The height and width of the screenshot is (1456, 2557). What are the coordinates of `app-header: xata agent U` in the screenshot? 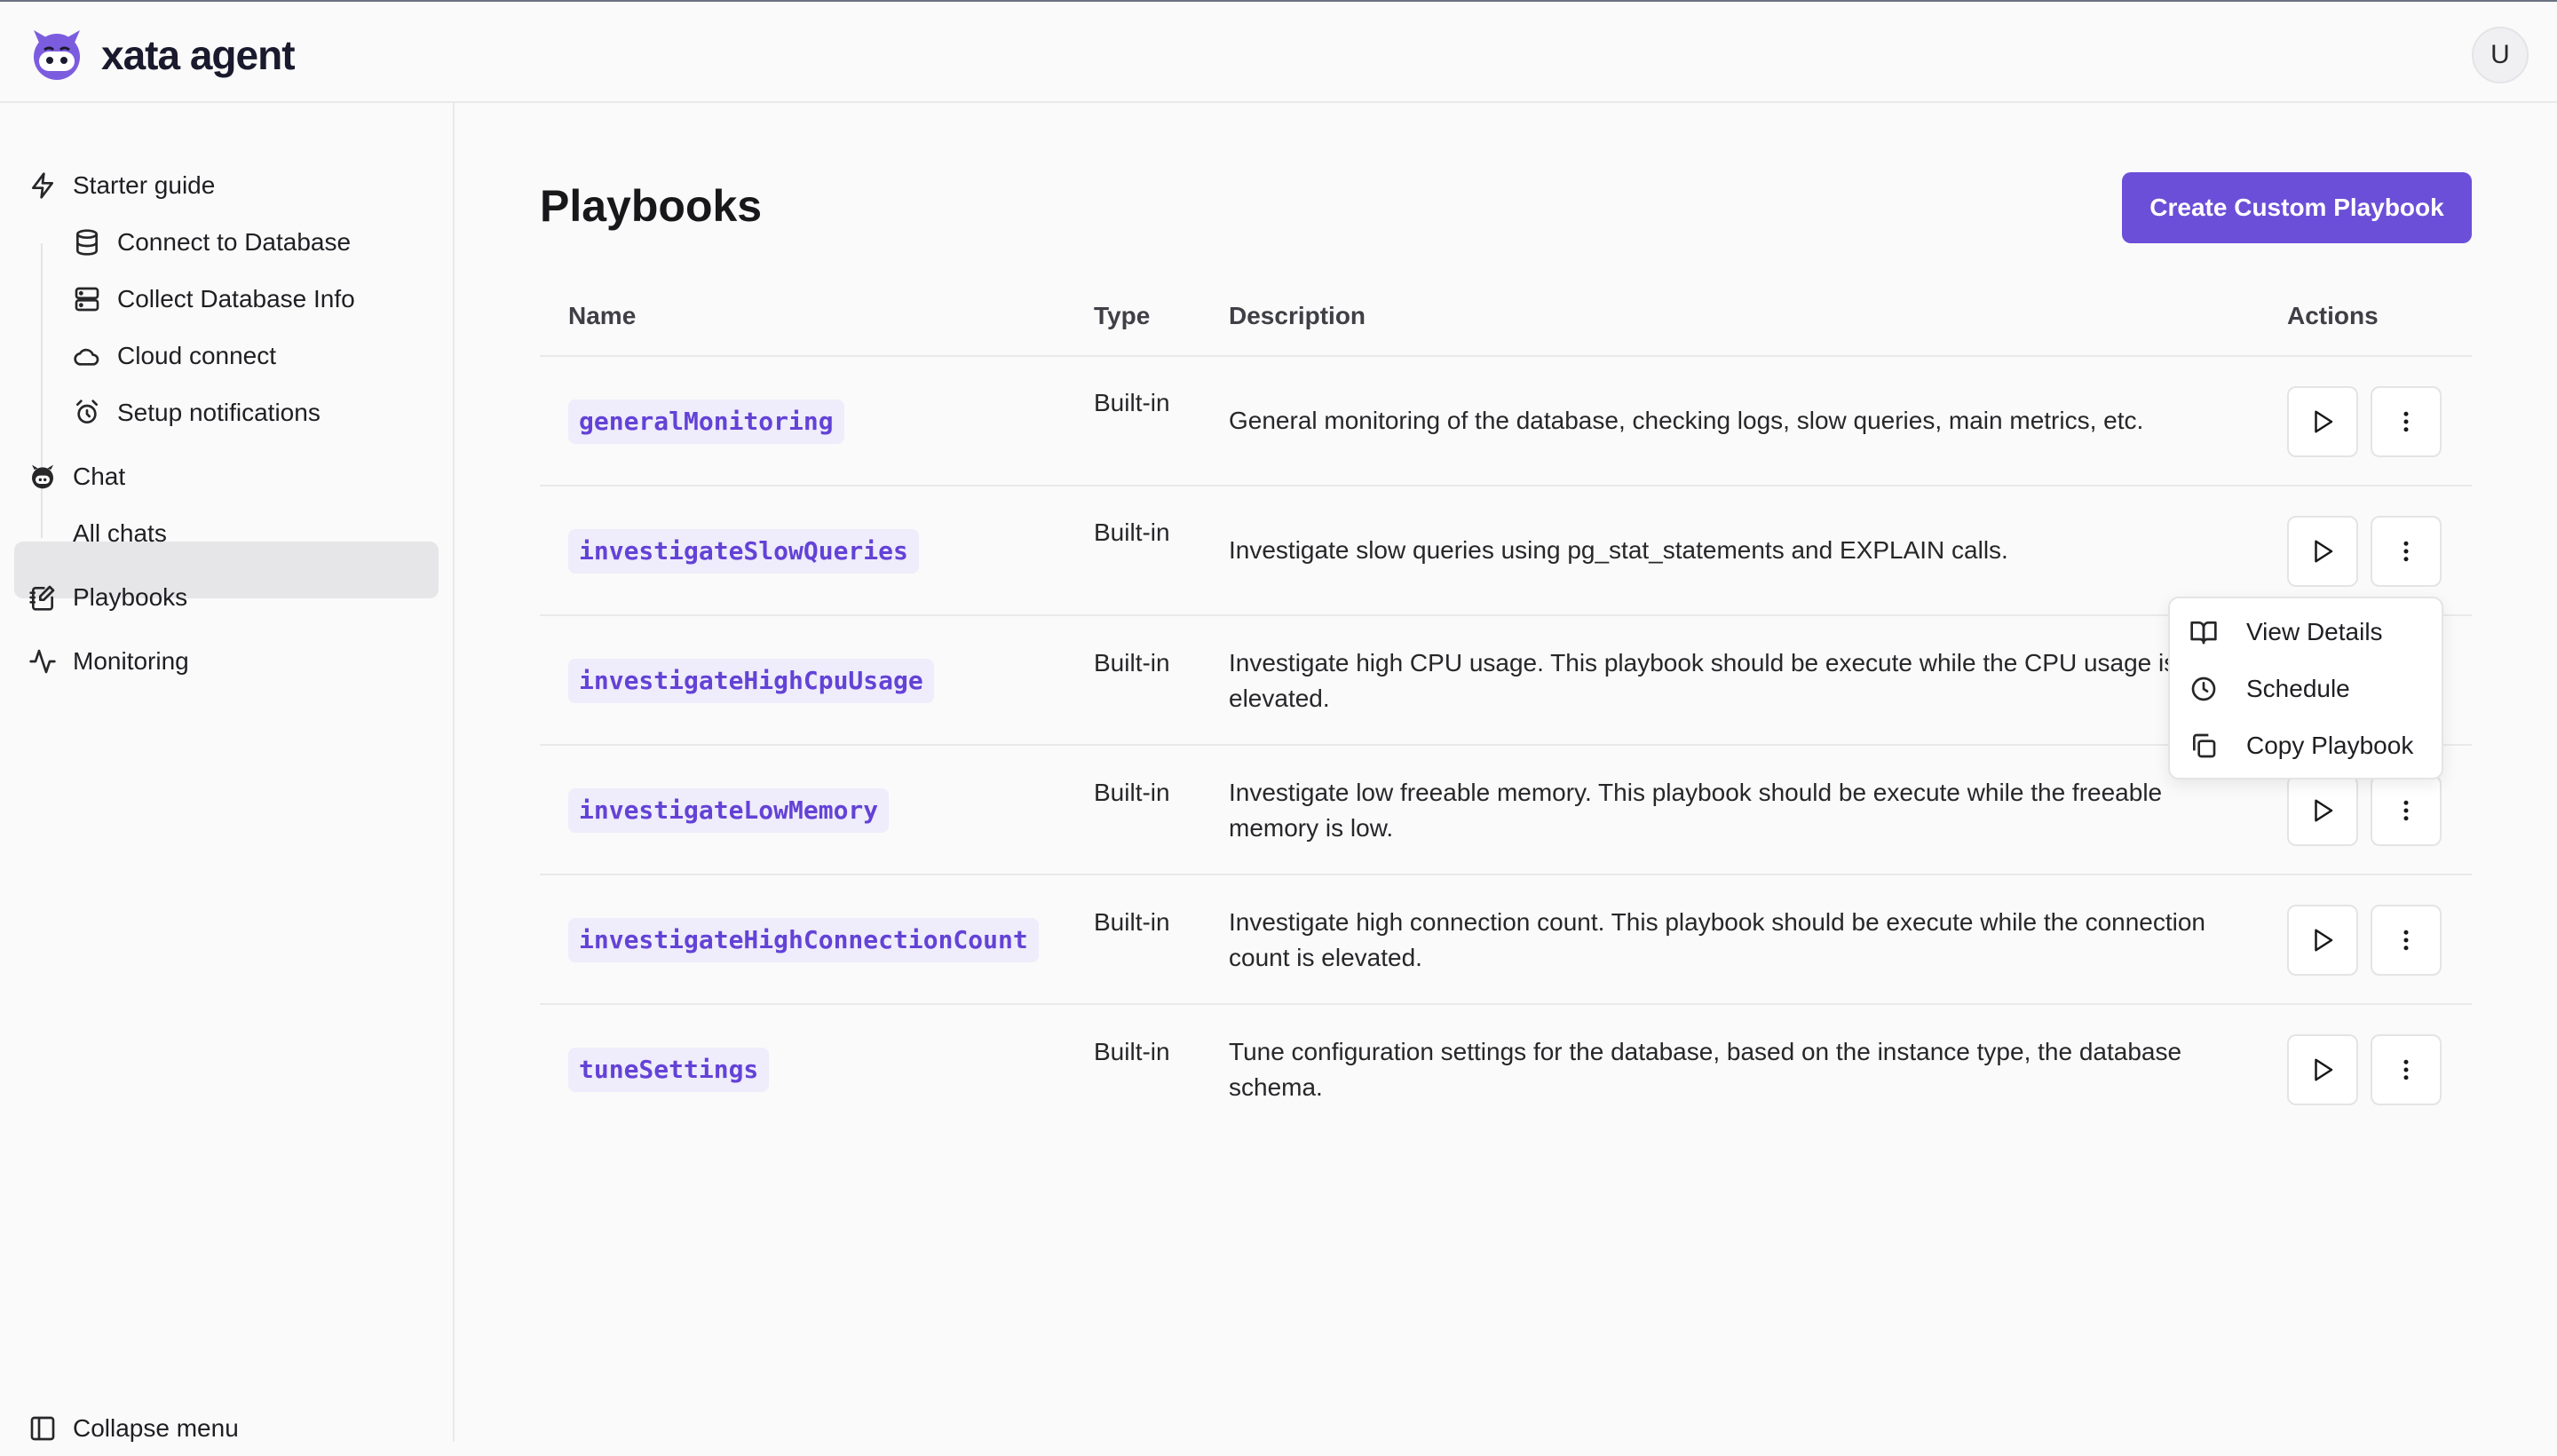 It's located at (1278, 52).